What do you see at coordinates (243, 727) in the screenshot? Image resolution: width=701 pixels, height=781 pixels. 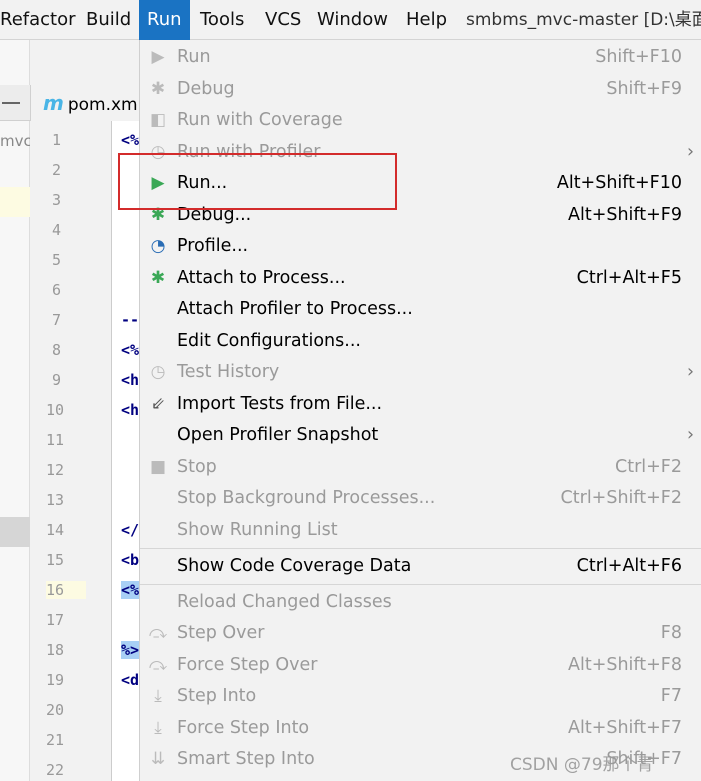 I see `menu-item-label: Force Step Into` at bounding box center [243, 727].